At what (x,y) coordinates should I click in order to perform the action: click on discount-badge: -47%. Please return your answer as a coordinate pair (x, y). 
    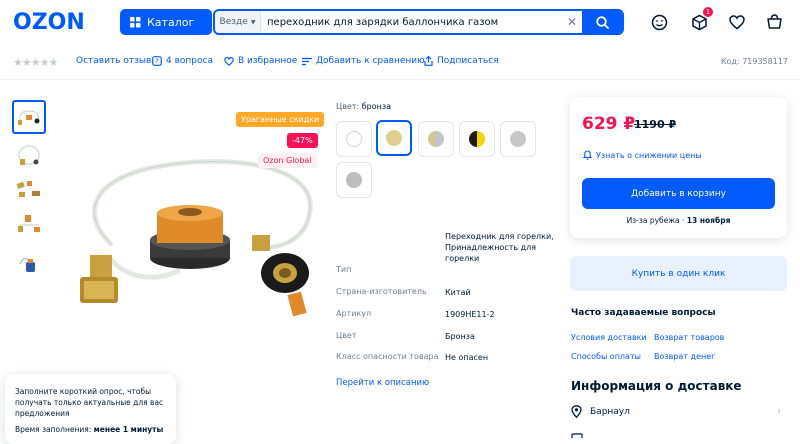
    Looking at the image, I should click on (302, 140).